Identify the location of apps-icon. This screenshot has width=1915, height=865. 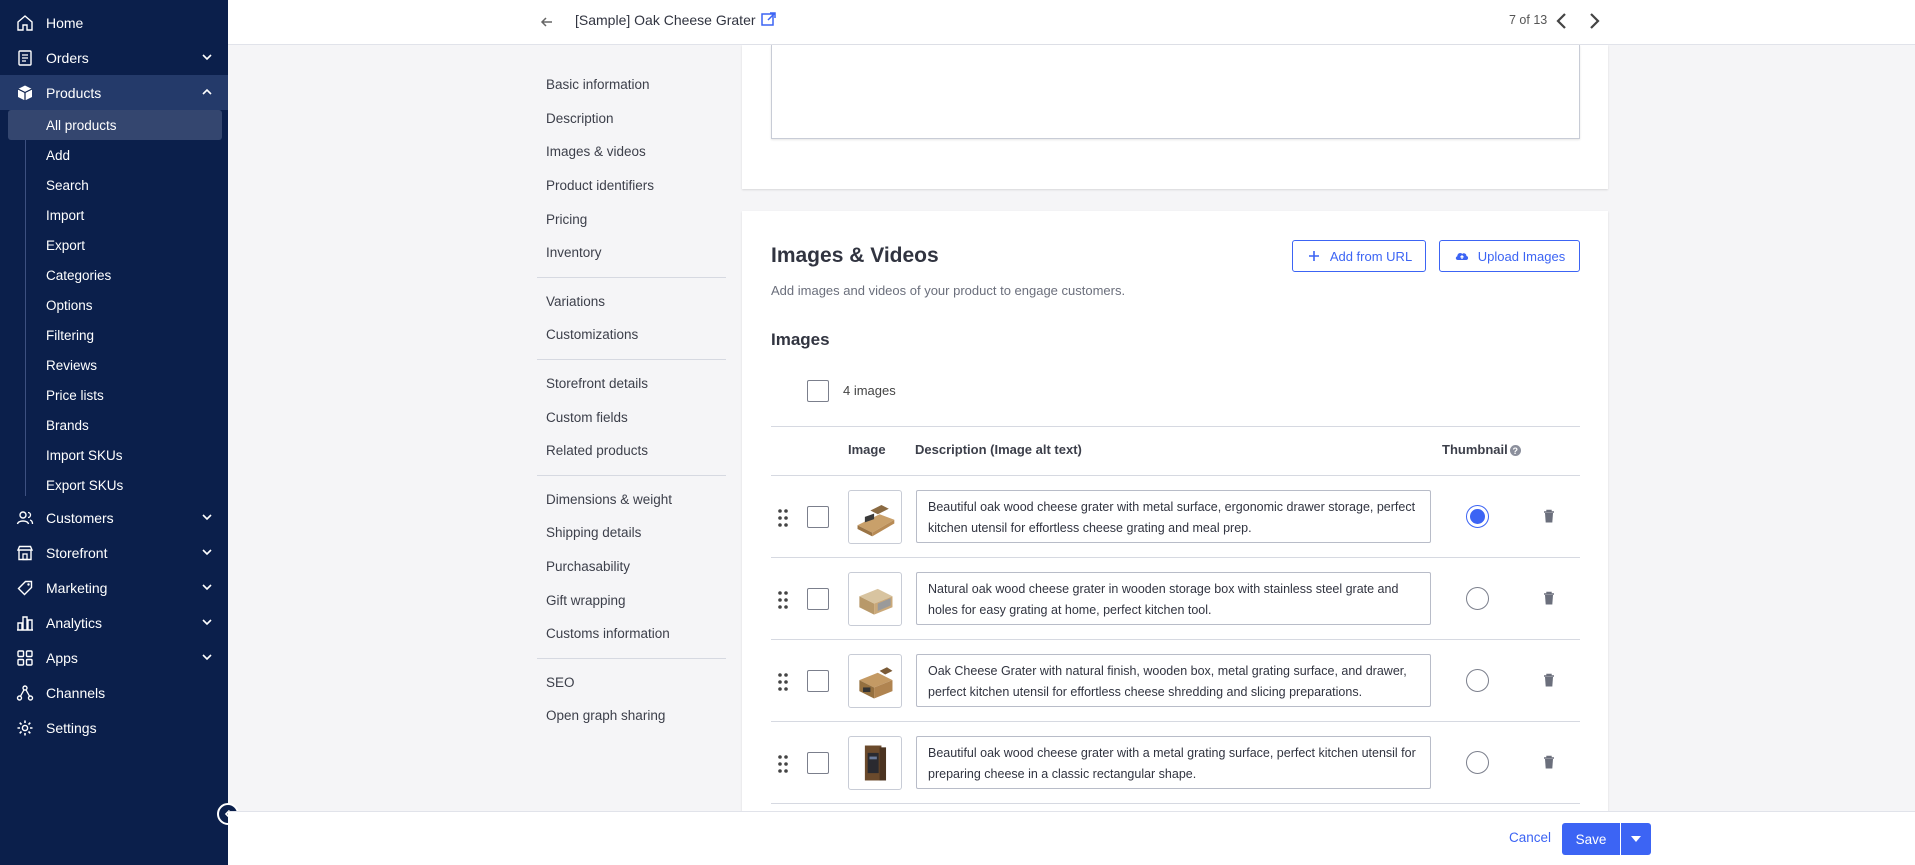
(25, 658).